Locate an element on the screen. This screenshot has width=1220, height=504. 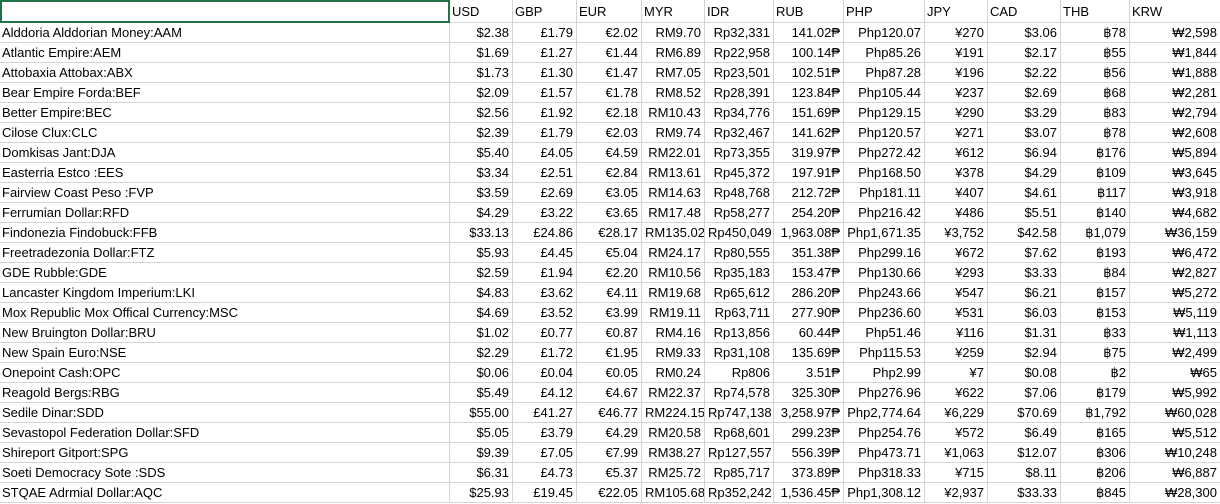
value-cell-eur: €4.67 is located at coordinates (609, 393).